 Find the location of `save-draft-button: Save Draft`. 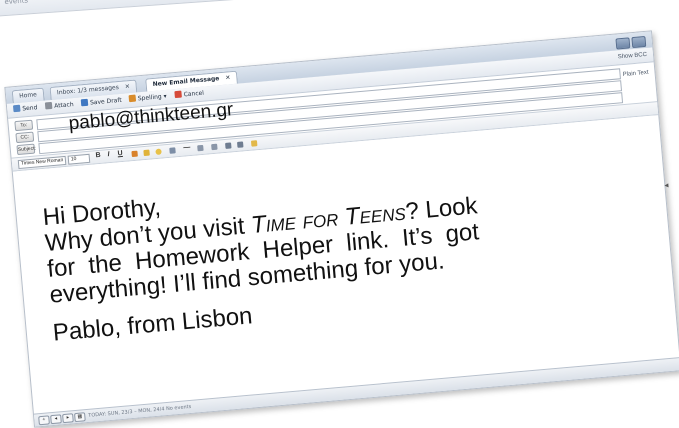

save-draft-button: Save Draft is located at coordinates (101, 102).